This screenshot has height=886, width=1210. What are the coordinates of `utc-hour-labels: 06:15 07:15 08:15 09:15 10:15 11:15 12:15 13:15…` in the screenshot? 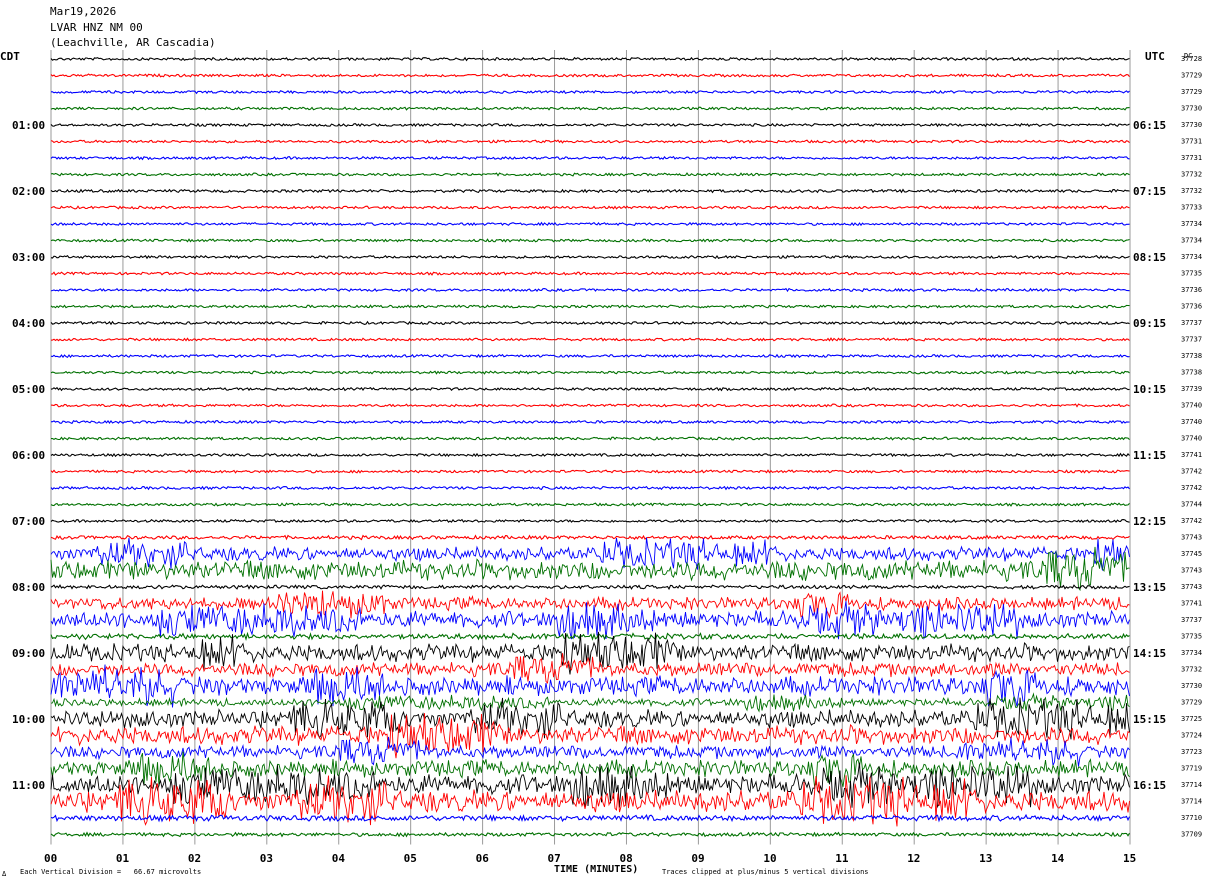 It's located at (1149, 455).